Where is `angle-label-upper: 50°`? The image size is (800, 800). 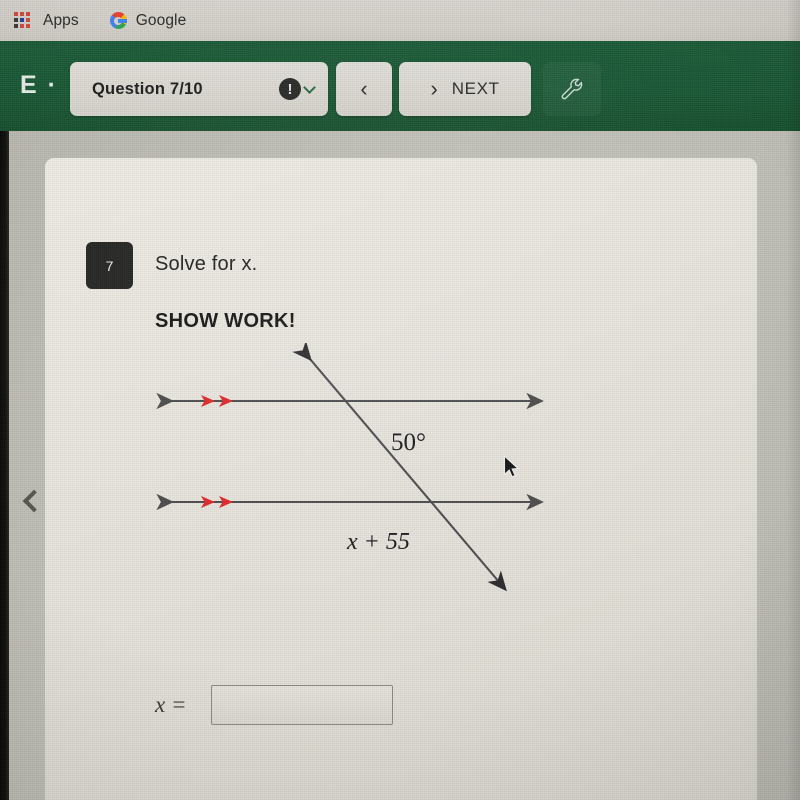
angle-label-upper: 50° is located at coordinates (408, 442).